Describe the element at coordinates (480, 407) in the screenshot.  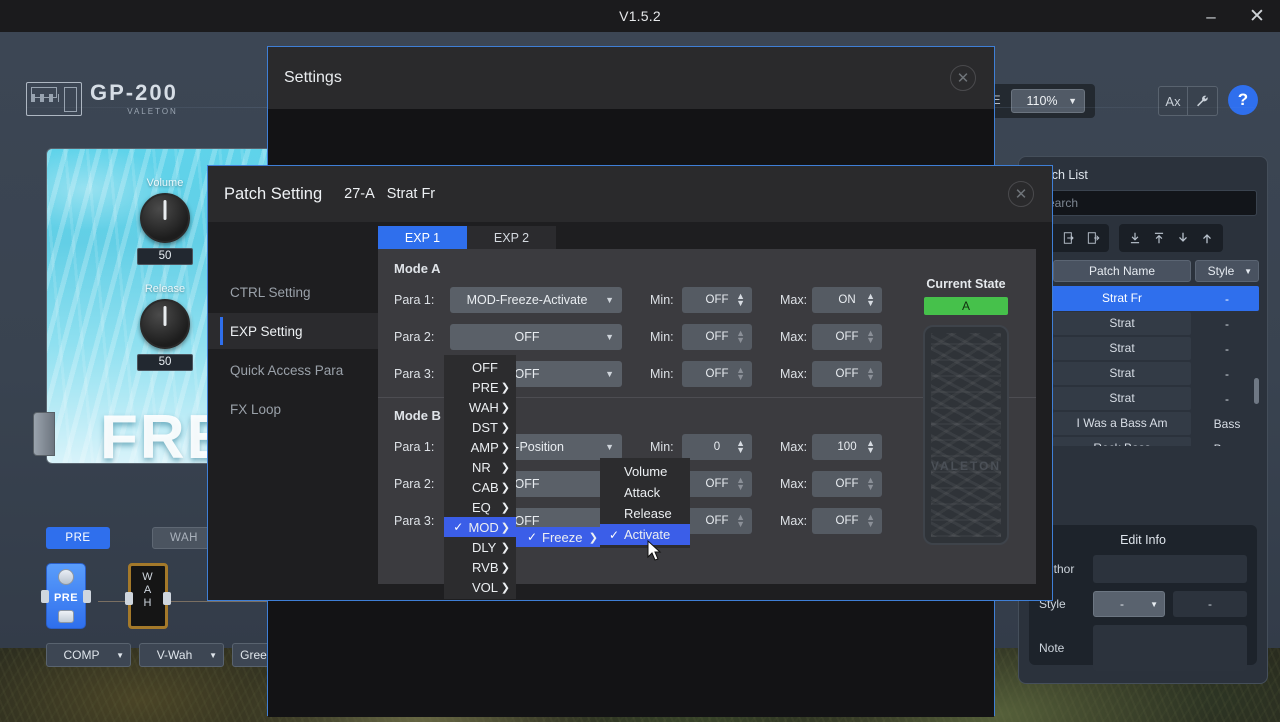
I see `menu-l1-item-wah: WAH ❯` at that location.